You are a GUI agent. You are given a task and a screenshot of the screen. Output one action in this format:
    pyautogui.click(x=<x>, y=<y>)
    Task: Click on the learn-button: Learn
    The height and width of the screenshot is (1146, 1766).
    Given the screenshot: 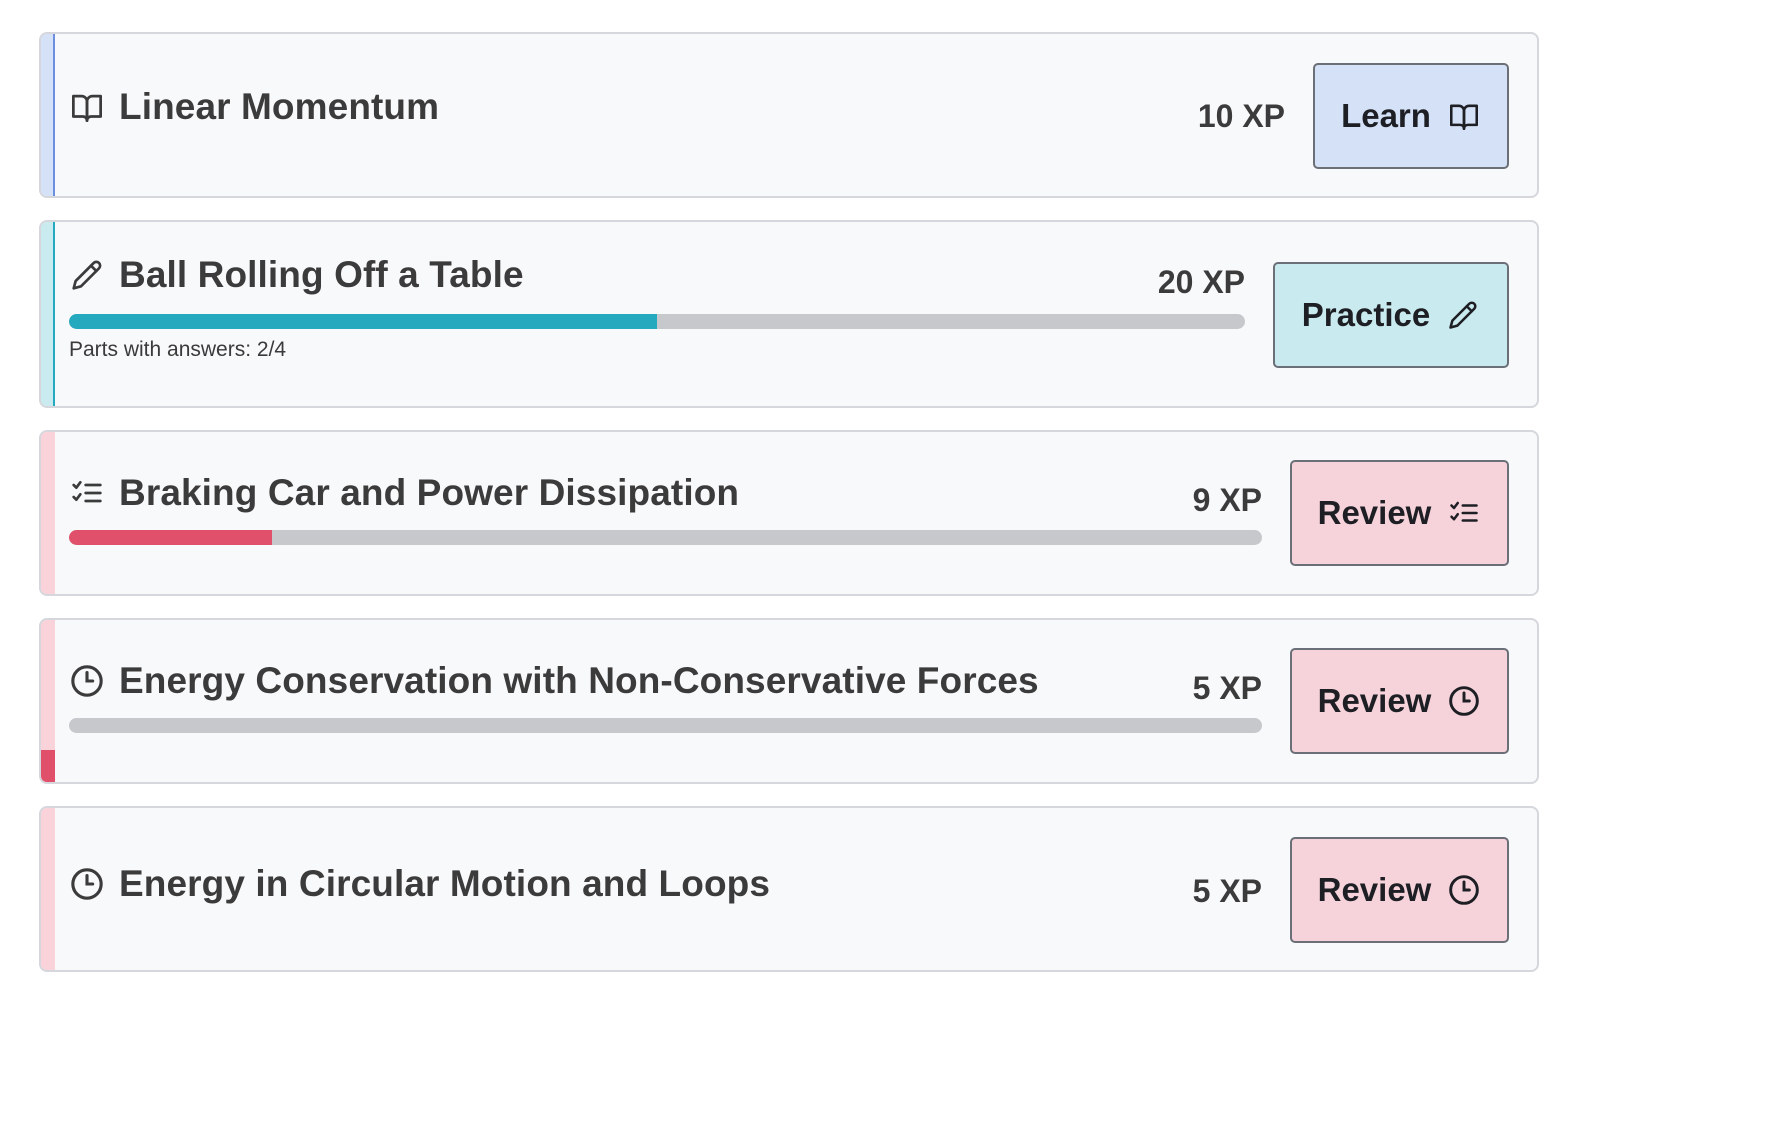 What is the action you would take?
    pyautogui.click(x=1411, y=116)
    